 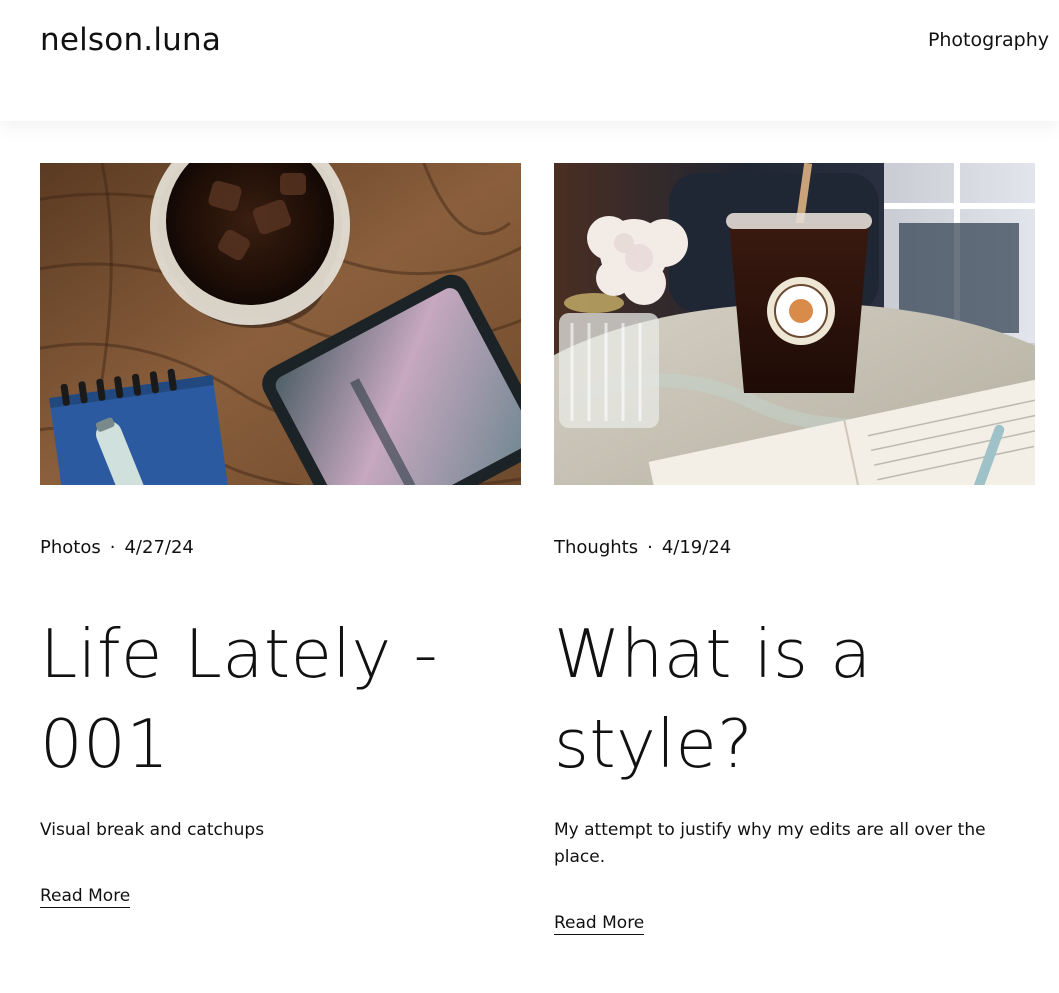 I want to click on site-header: nelson.luna Photography, so click(x=529, y=60).